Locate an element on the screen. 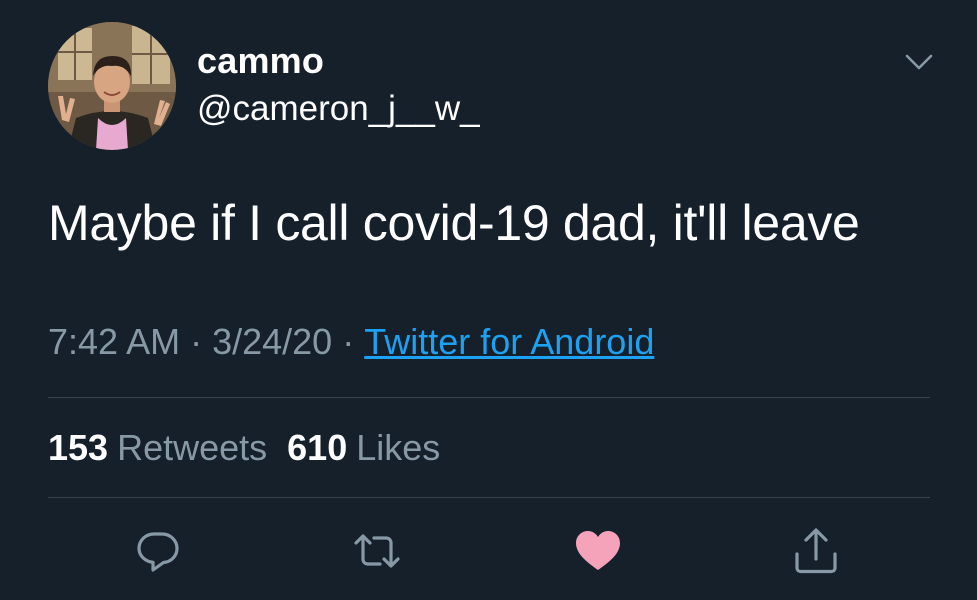 The image size is (977, 600). avatar-photo is located at coordinates (112, 86).